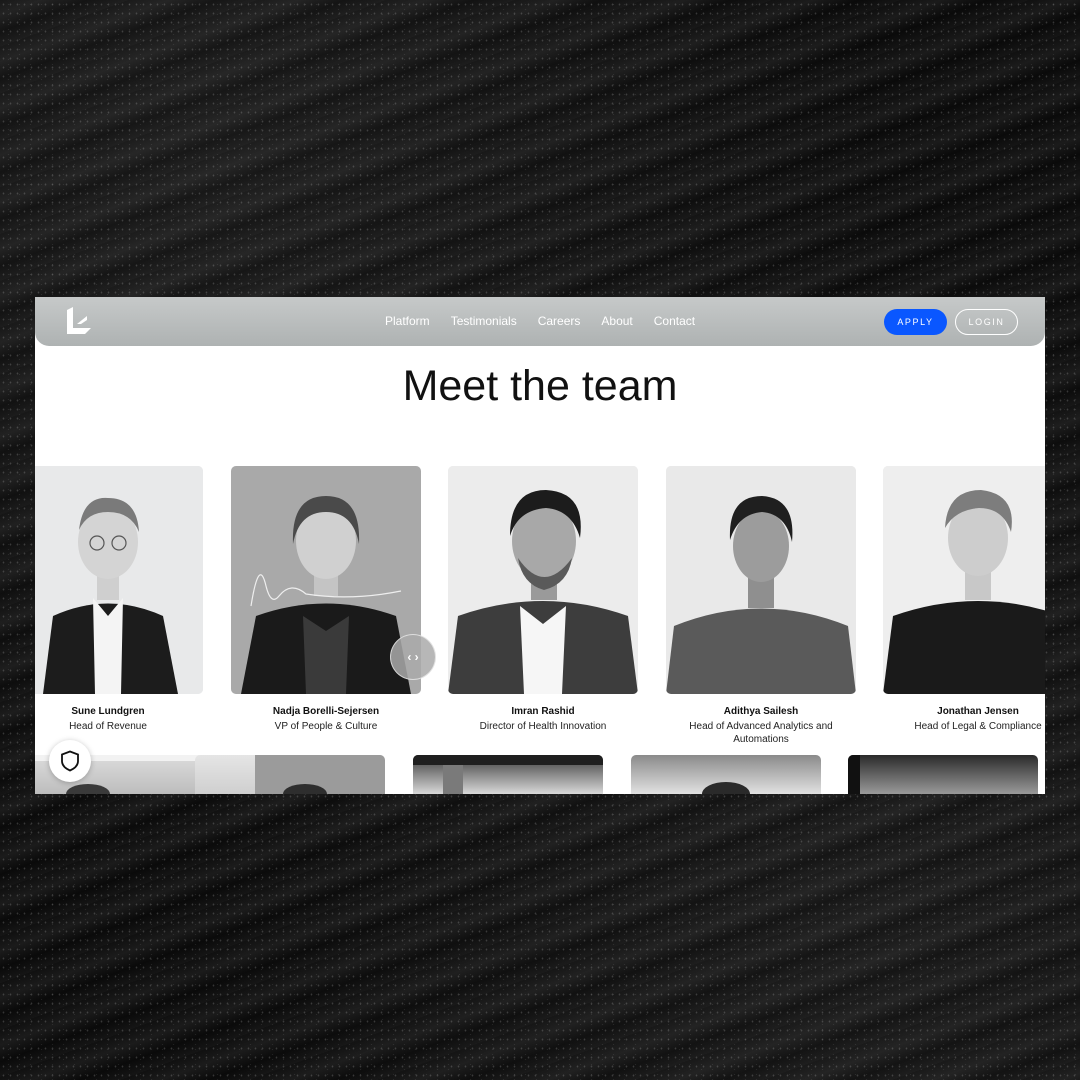 This screenshot has width=1080, height=1080. Describe the element at coordinates (915, 322) in the screenshot. I see `apply-button: APPLY` at that location.